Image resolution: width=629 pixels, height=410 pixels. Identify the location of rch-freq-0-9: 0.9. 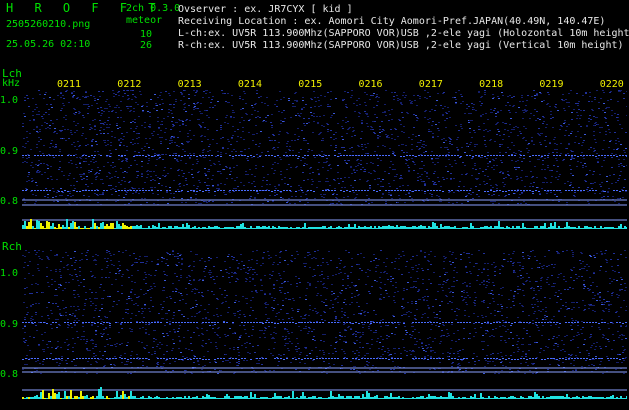
(9, 324).